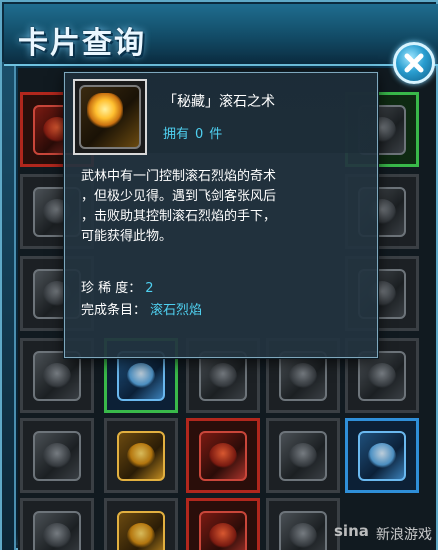  What do you see at coordinates (219, 102) in the screenshot?
I see `item-name: 「秘藏」滚石之术` at bounding box center [219, 102].